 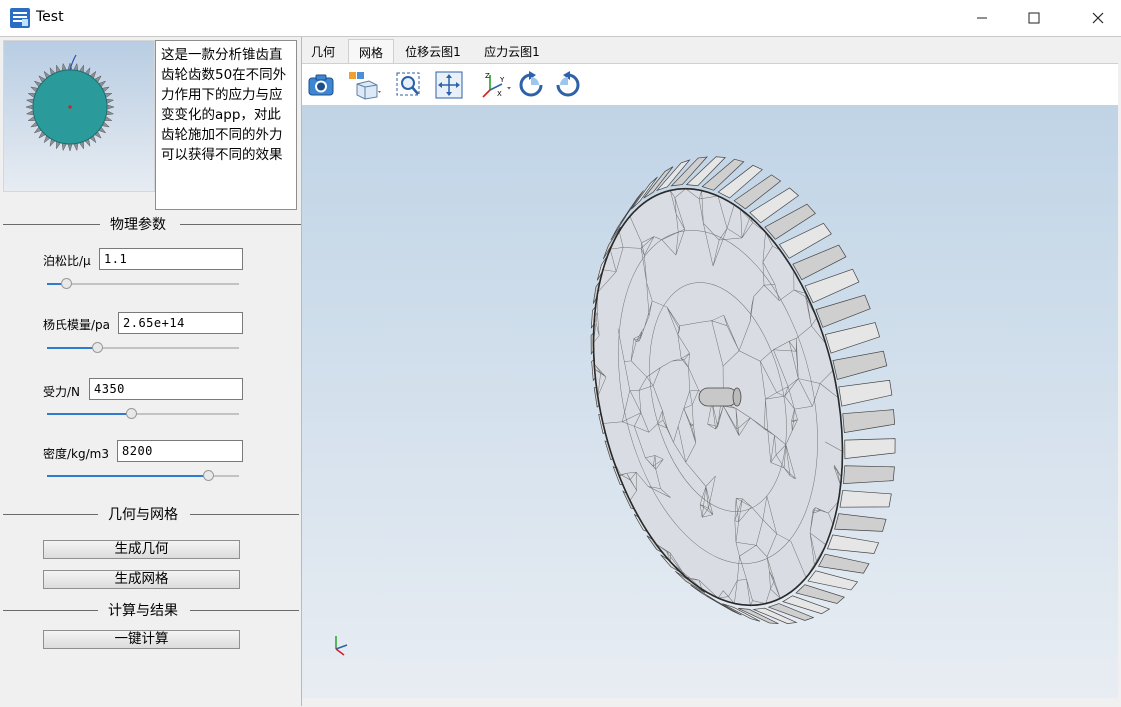 I want to click on maximize-icon, so click(x=1034, y=18).